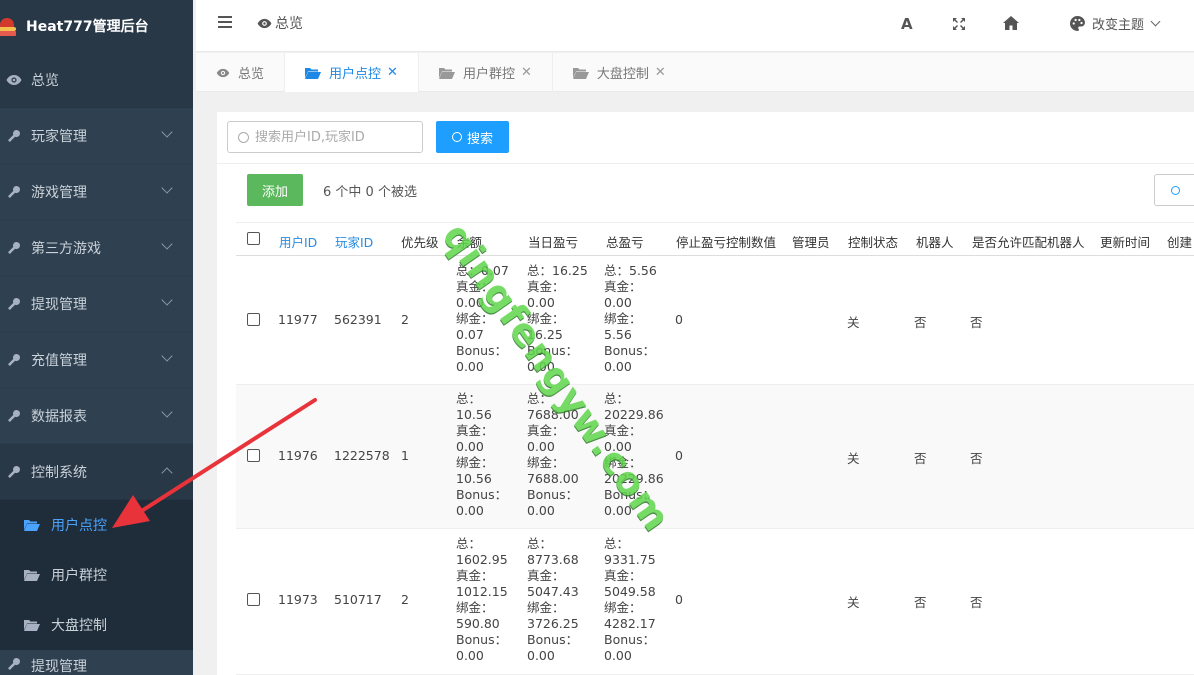  I want to click on tab-overview: 总览, so click(241, 72).